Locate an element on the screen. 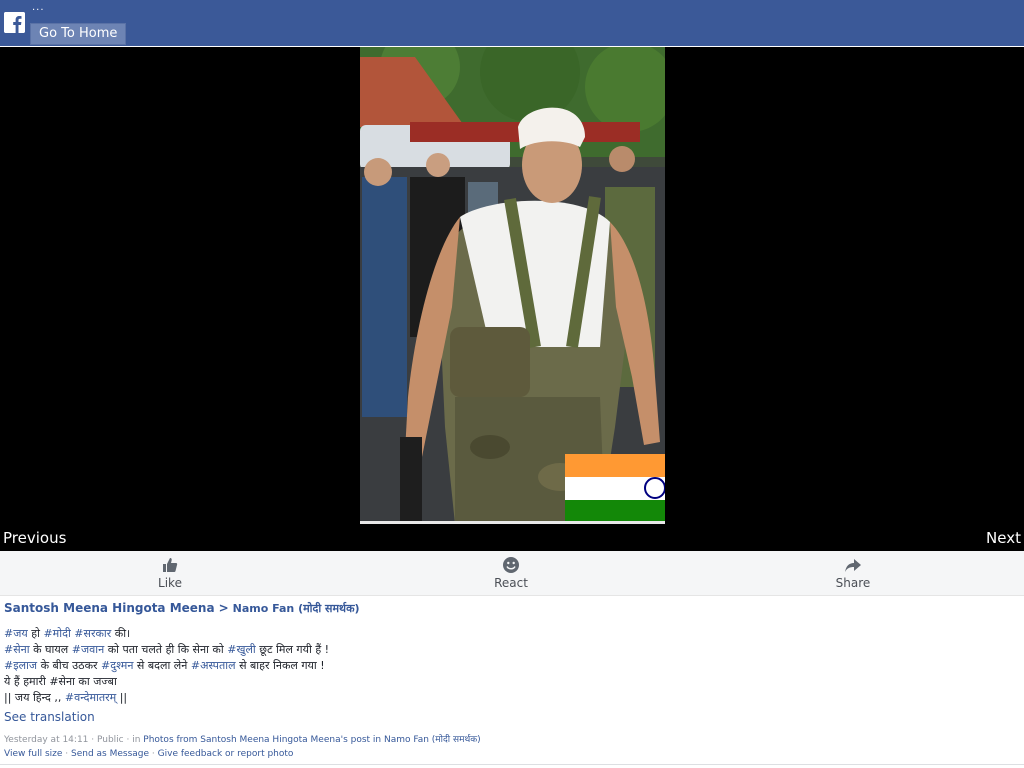 The image size is (1024, 768). post-line: #जय हो #मोदी #सरकार की। is located at coordinates (509, 634).